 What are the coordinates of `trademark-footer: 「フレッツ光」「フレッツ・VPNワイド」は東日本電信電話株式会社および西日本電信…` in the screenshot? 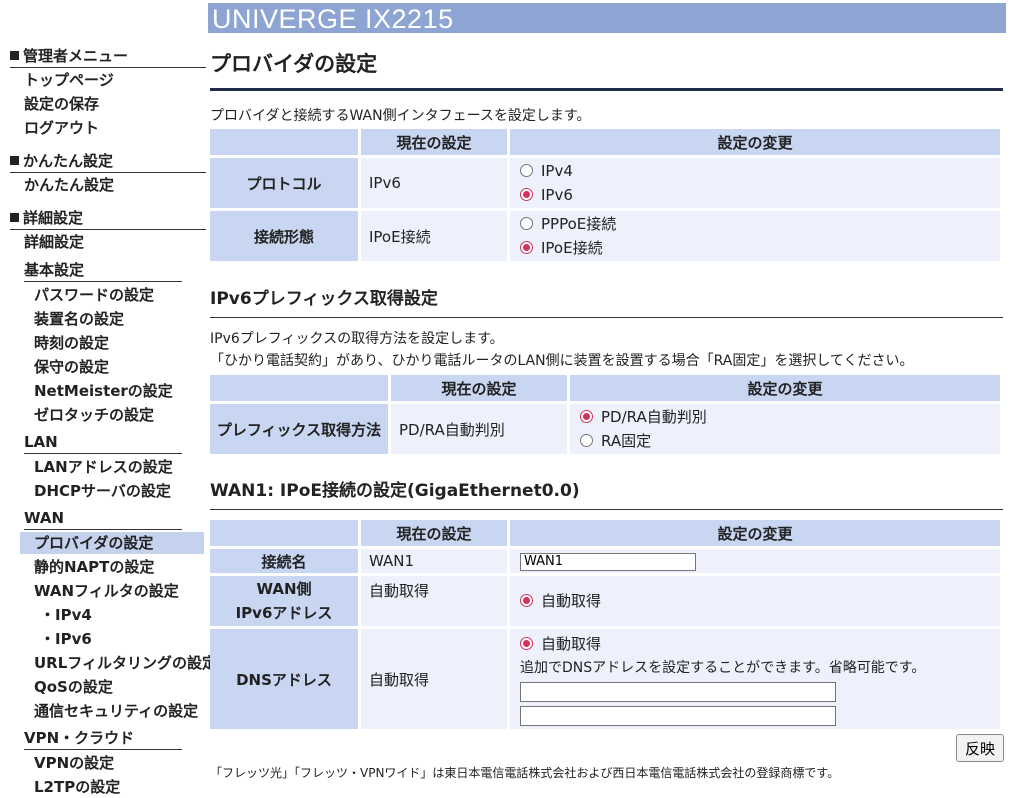 It's located at (525, 773).